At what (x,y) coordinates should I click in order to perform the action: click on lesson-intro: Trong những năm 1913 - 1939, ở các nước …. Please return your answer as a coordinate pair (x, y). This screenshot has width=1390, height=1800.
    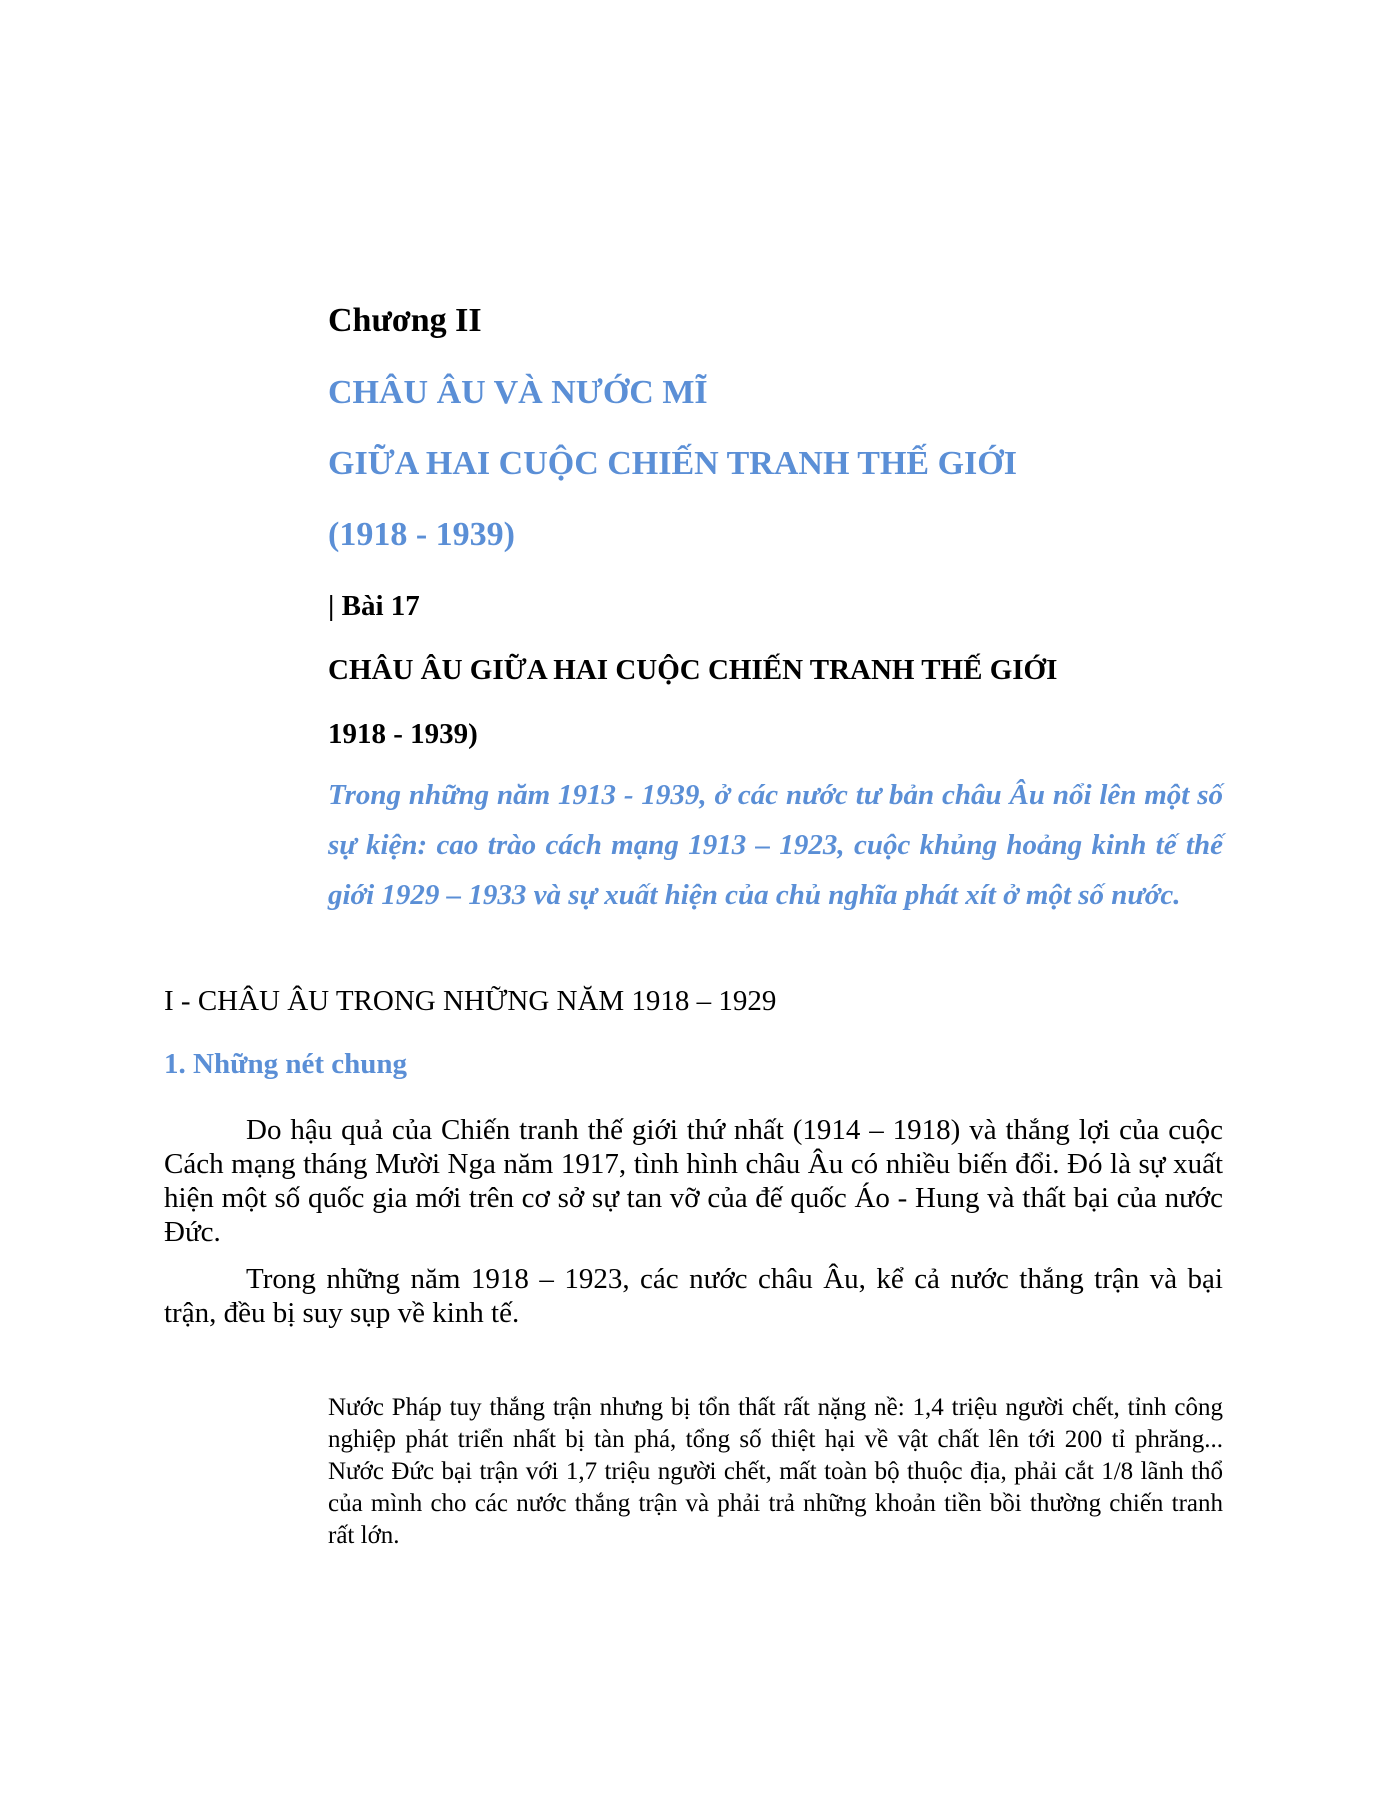
    Looking at the image, I should click on (775, 845).